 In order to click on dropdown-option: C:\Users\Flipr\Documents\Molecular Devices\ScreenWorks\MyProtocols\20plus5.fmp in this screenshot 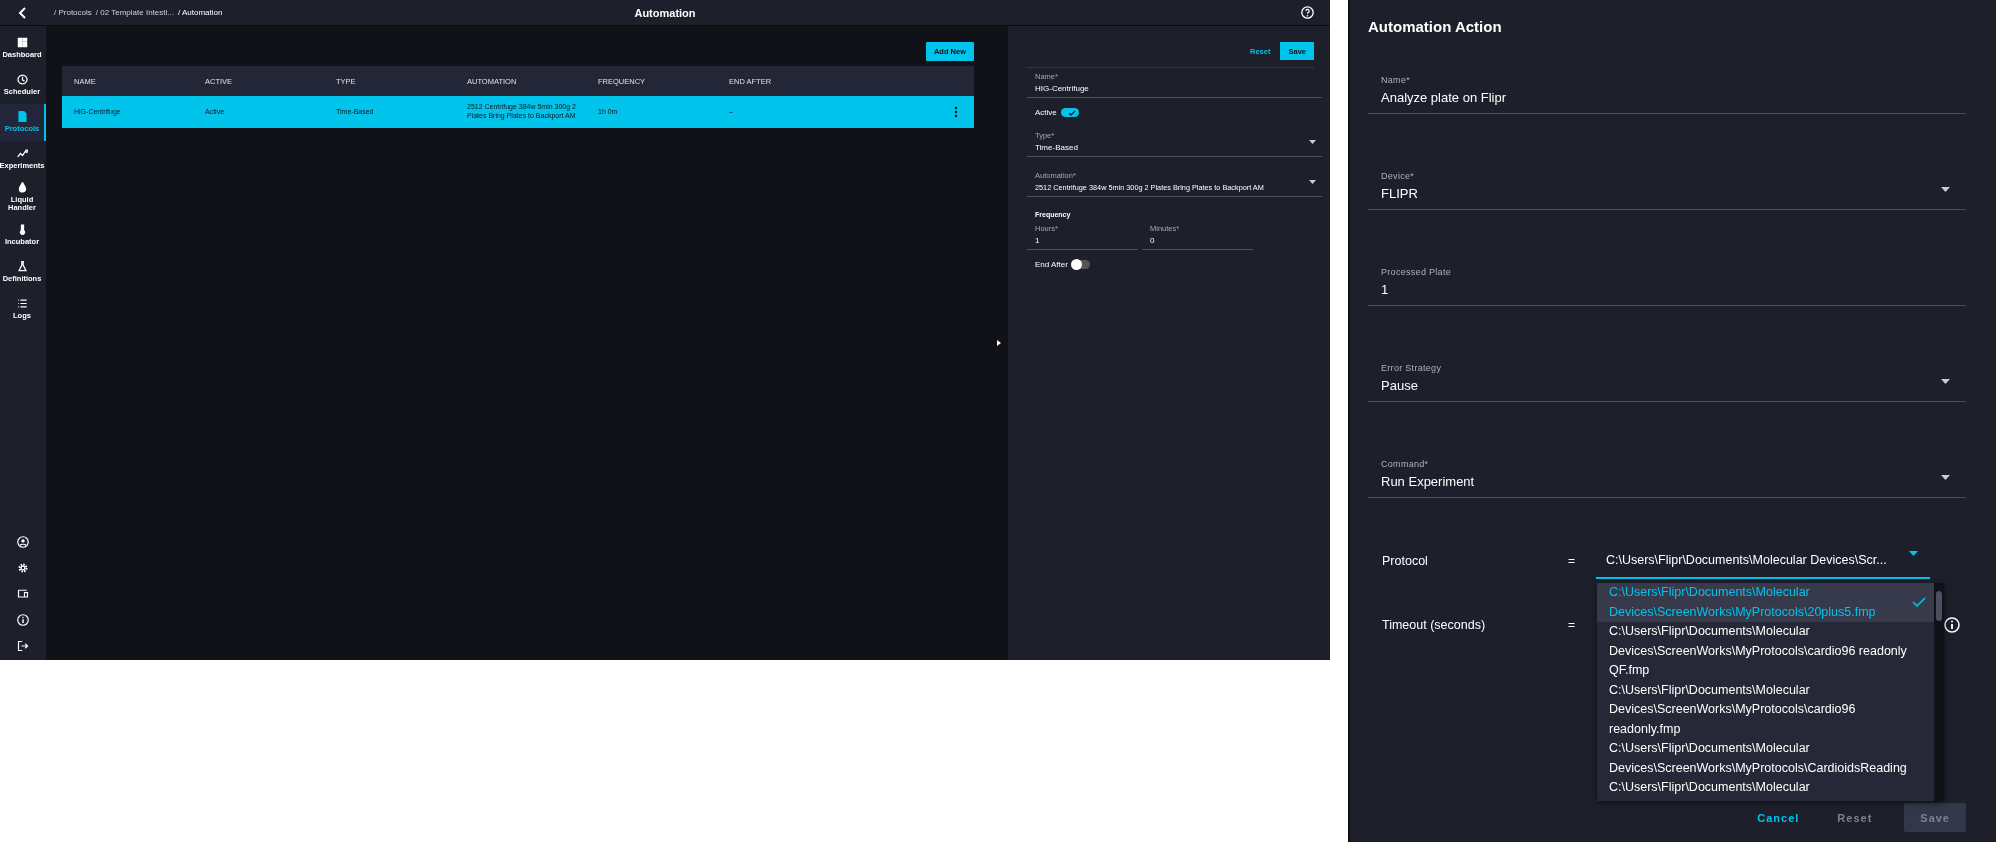, I will do `click(1765, 602)`.